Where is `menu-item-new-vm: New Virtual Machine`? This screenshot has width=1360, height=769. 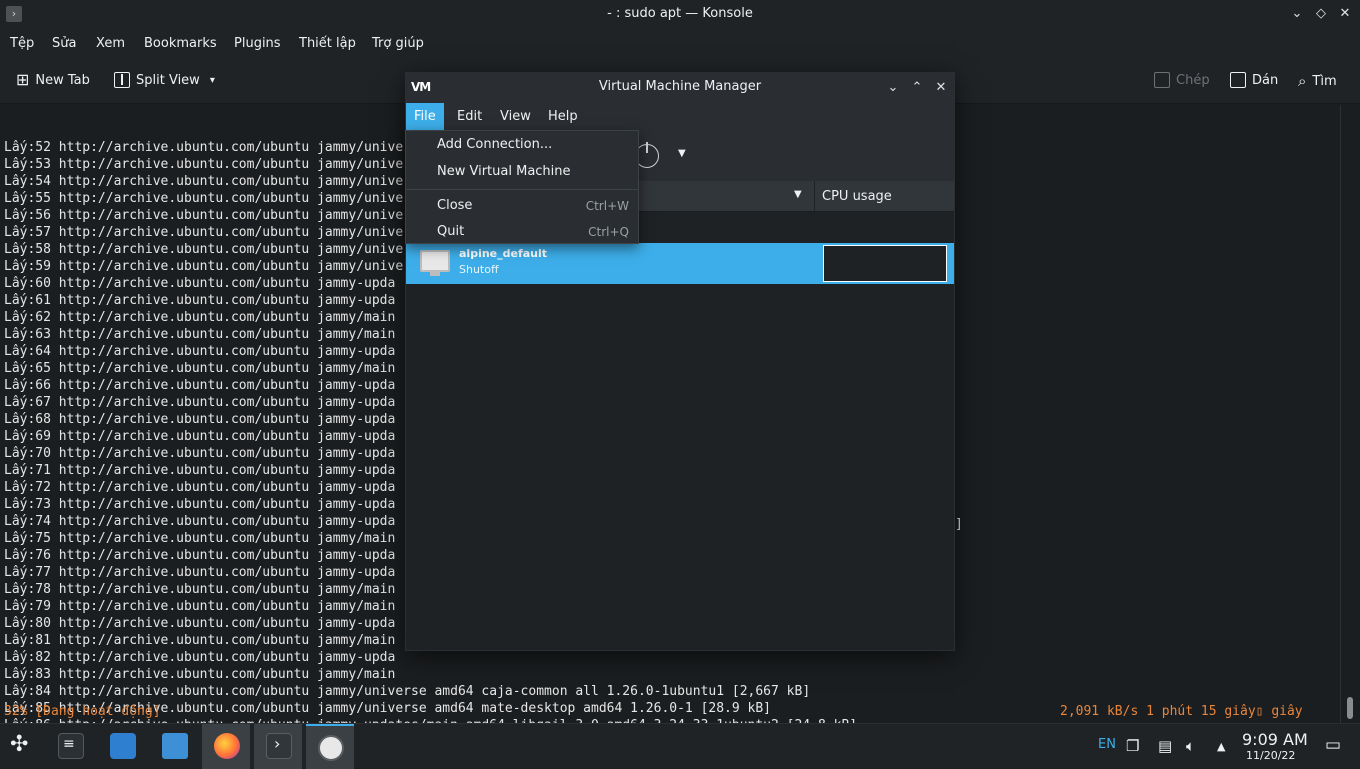
menu-item-new-vm: New Virtual Machine is located at coordinates (522, 172).